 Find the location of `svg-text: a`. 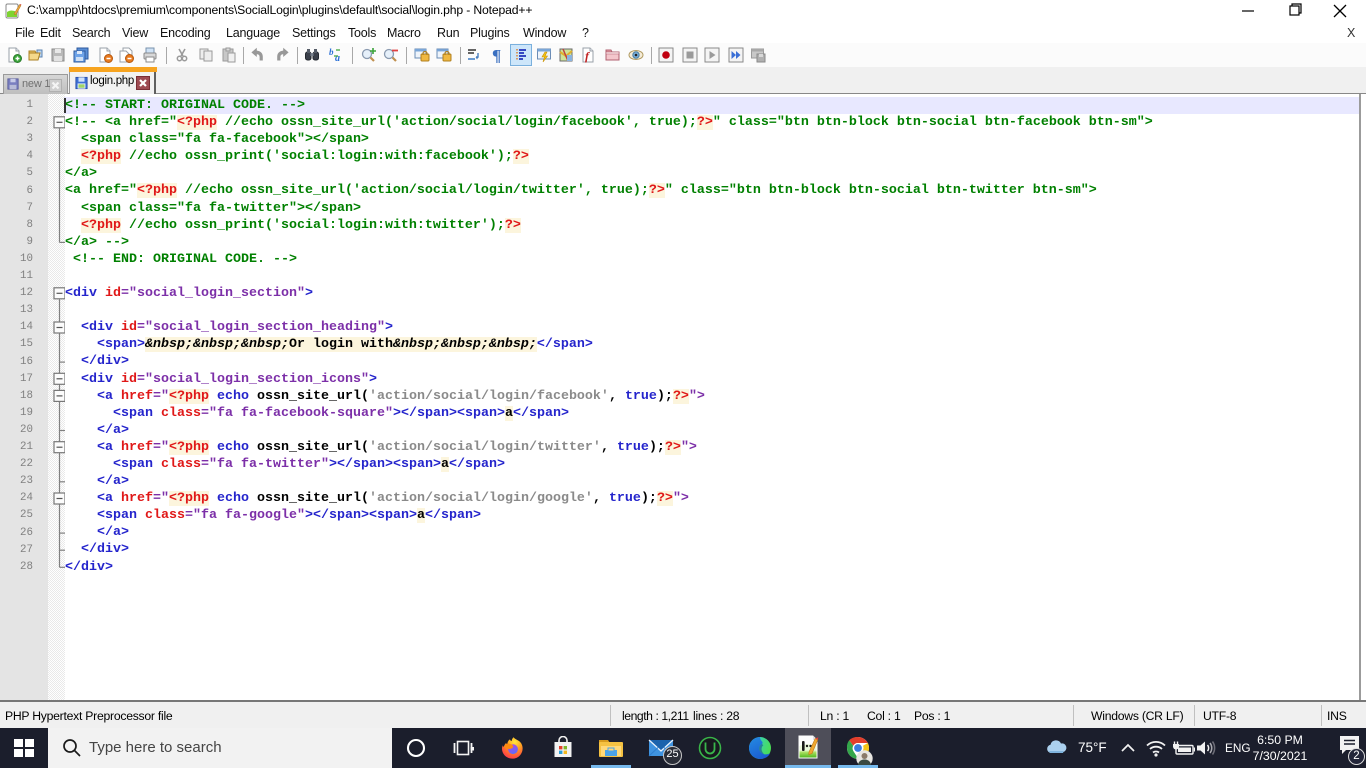

svg-text: a is located at coordinates (337, 58).